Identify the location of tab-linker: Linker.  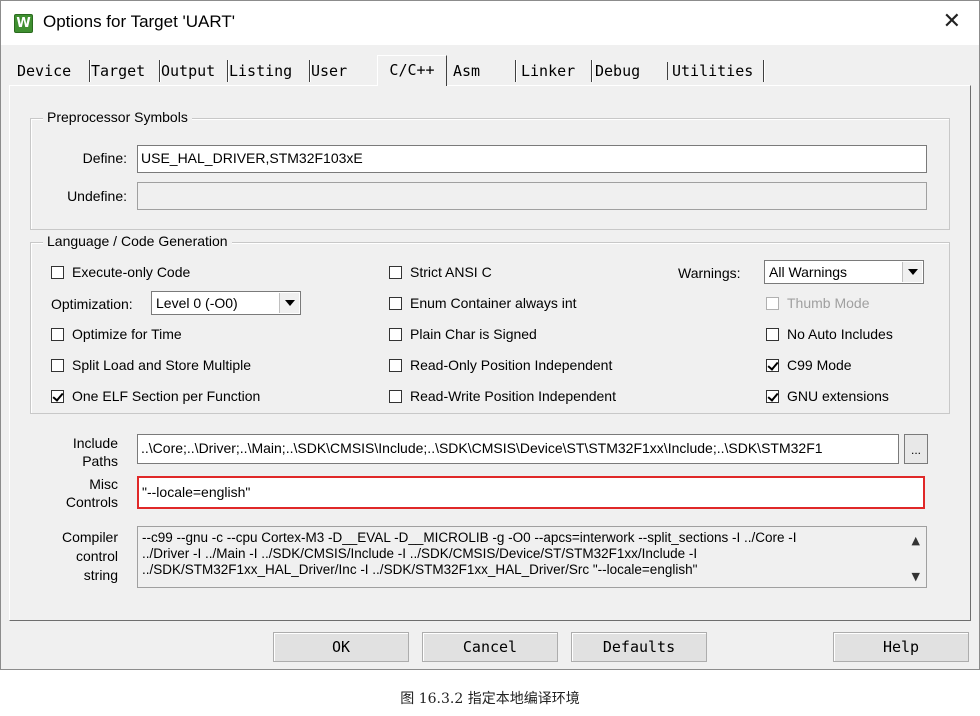
(557, 71).